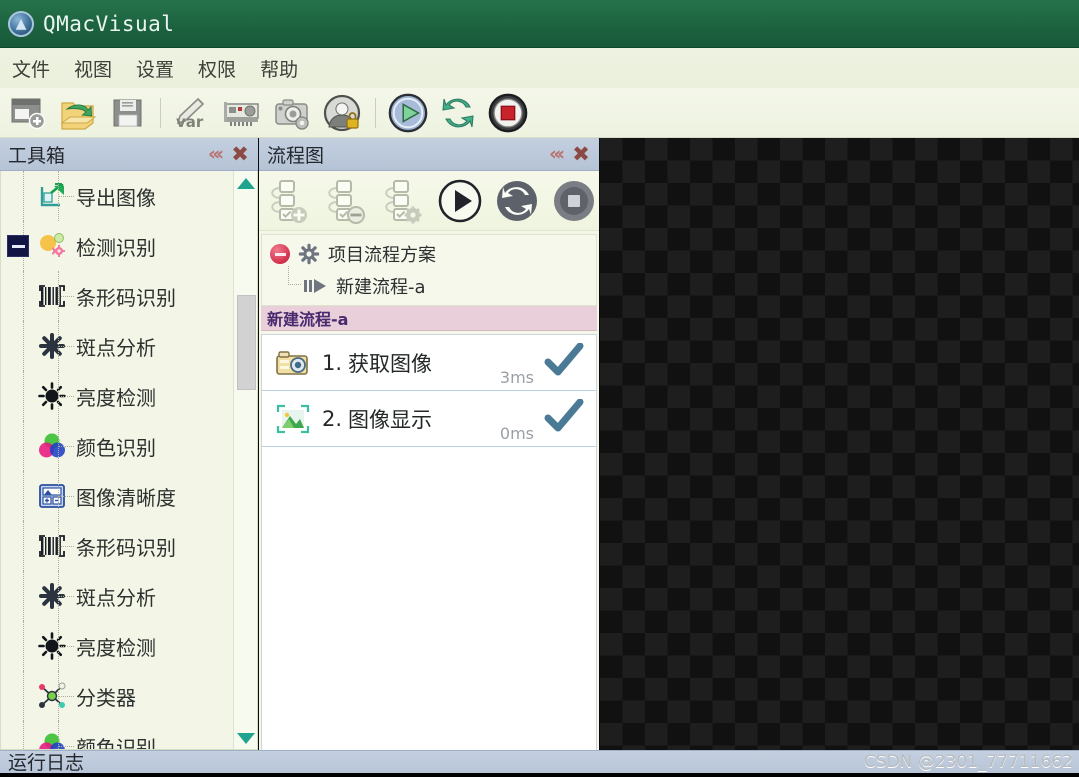 The width and height of the screenshot is (1079, 777). Describe the element at coordinates (581, 154) in the screenshot. I see `flowchart-close-button: ✖` at that location.